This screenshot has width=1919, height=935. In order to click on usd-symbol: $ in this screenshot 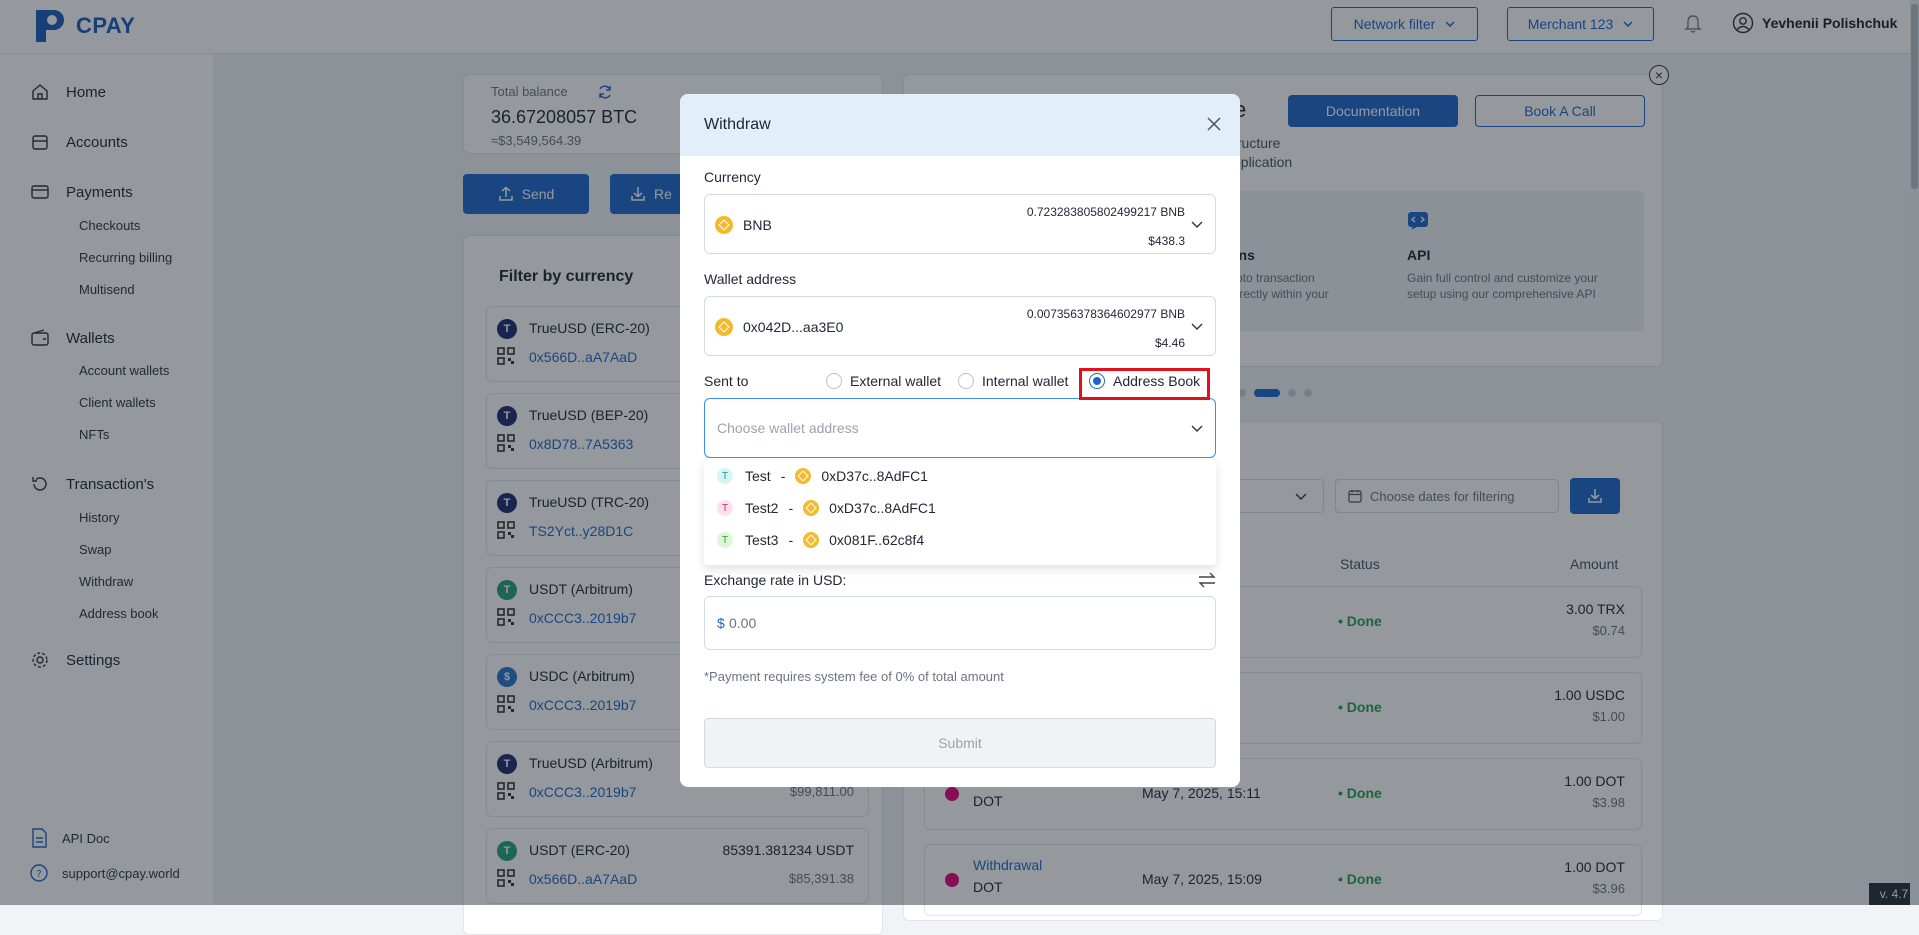, I will do `click(721, 623)`.